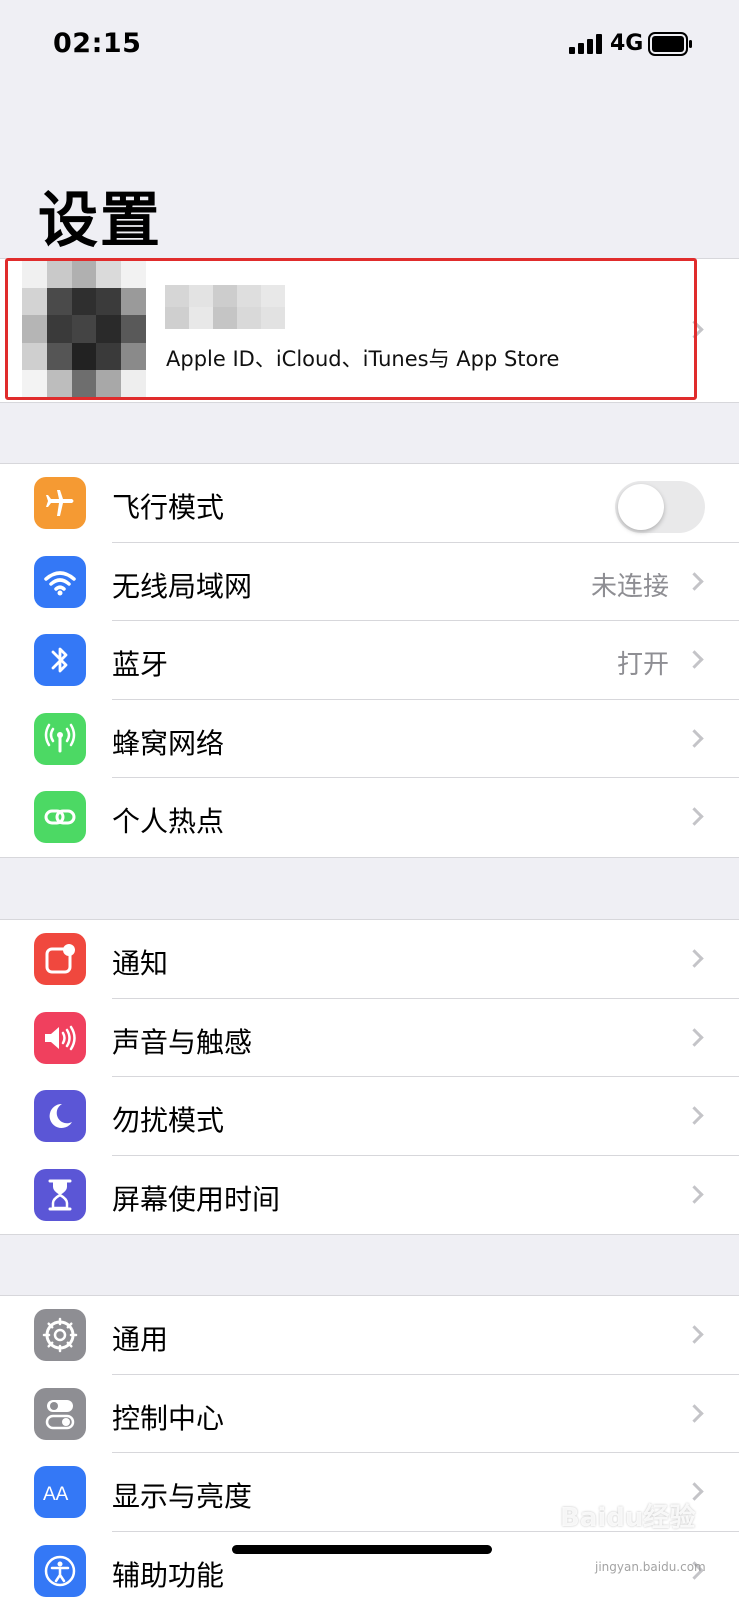  What do you see at coordinates (168, 821) in the screenshot?
I see `row-label: 个人热点` at bounding box center [168, 821].